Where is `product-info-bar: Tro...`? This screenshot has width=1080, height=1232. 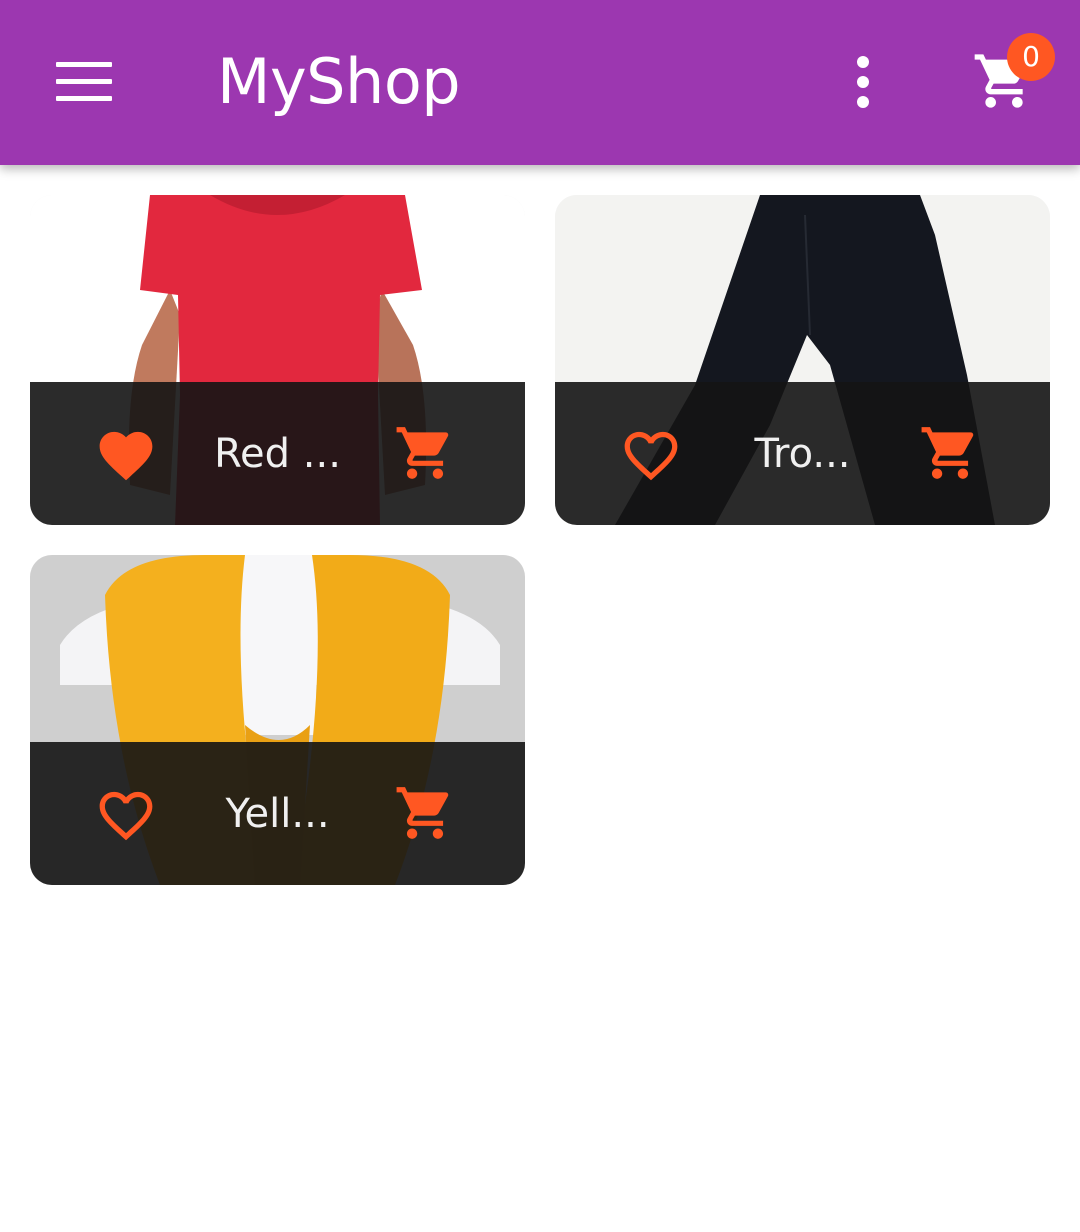 product-info-bar: Tro... is located at coordinates (802, 453).